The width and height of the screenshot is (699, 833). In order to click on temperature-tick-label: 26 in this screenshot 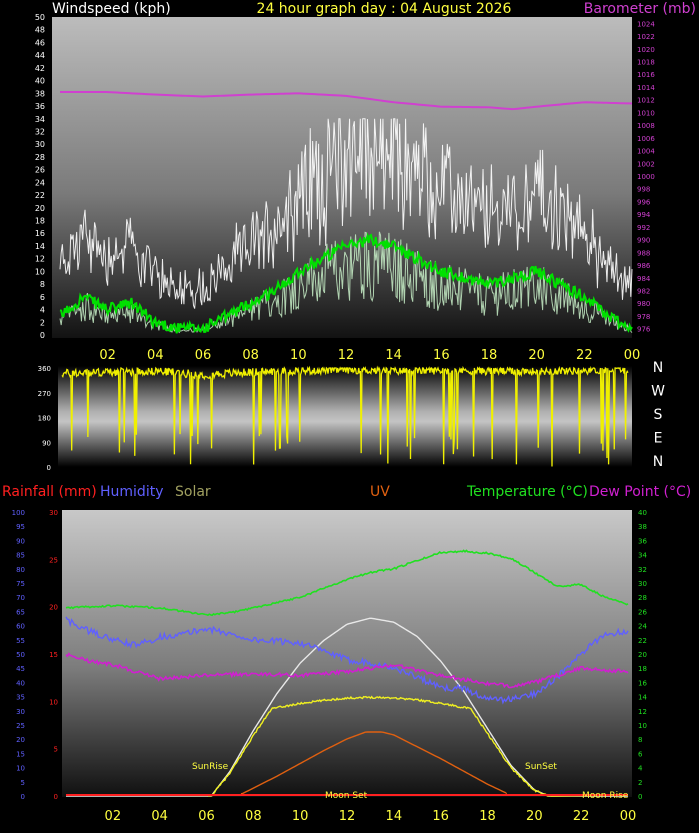, I will do `click(642, 612)`.